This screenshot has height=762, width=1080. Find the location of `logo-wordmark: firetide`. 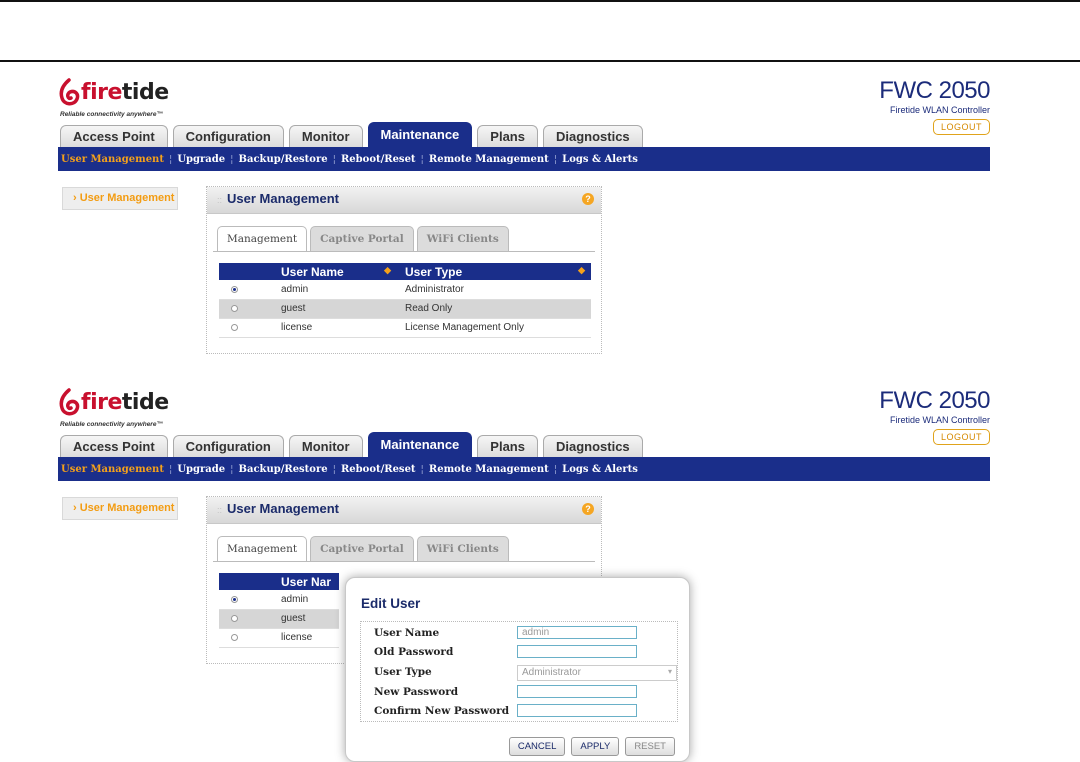

logo-wordmark: firetide is located at coordinates (125, 92).